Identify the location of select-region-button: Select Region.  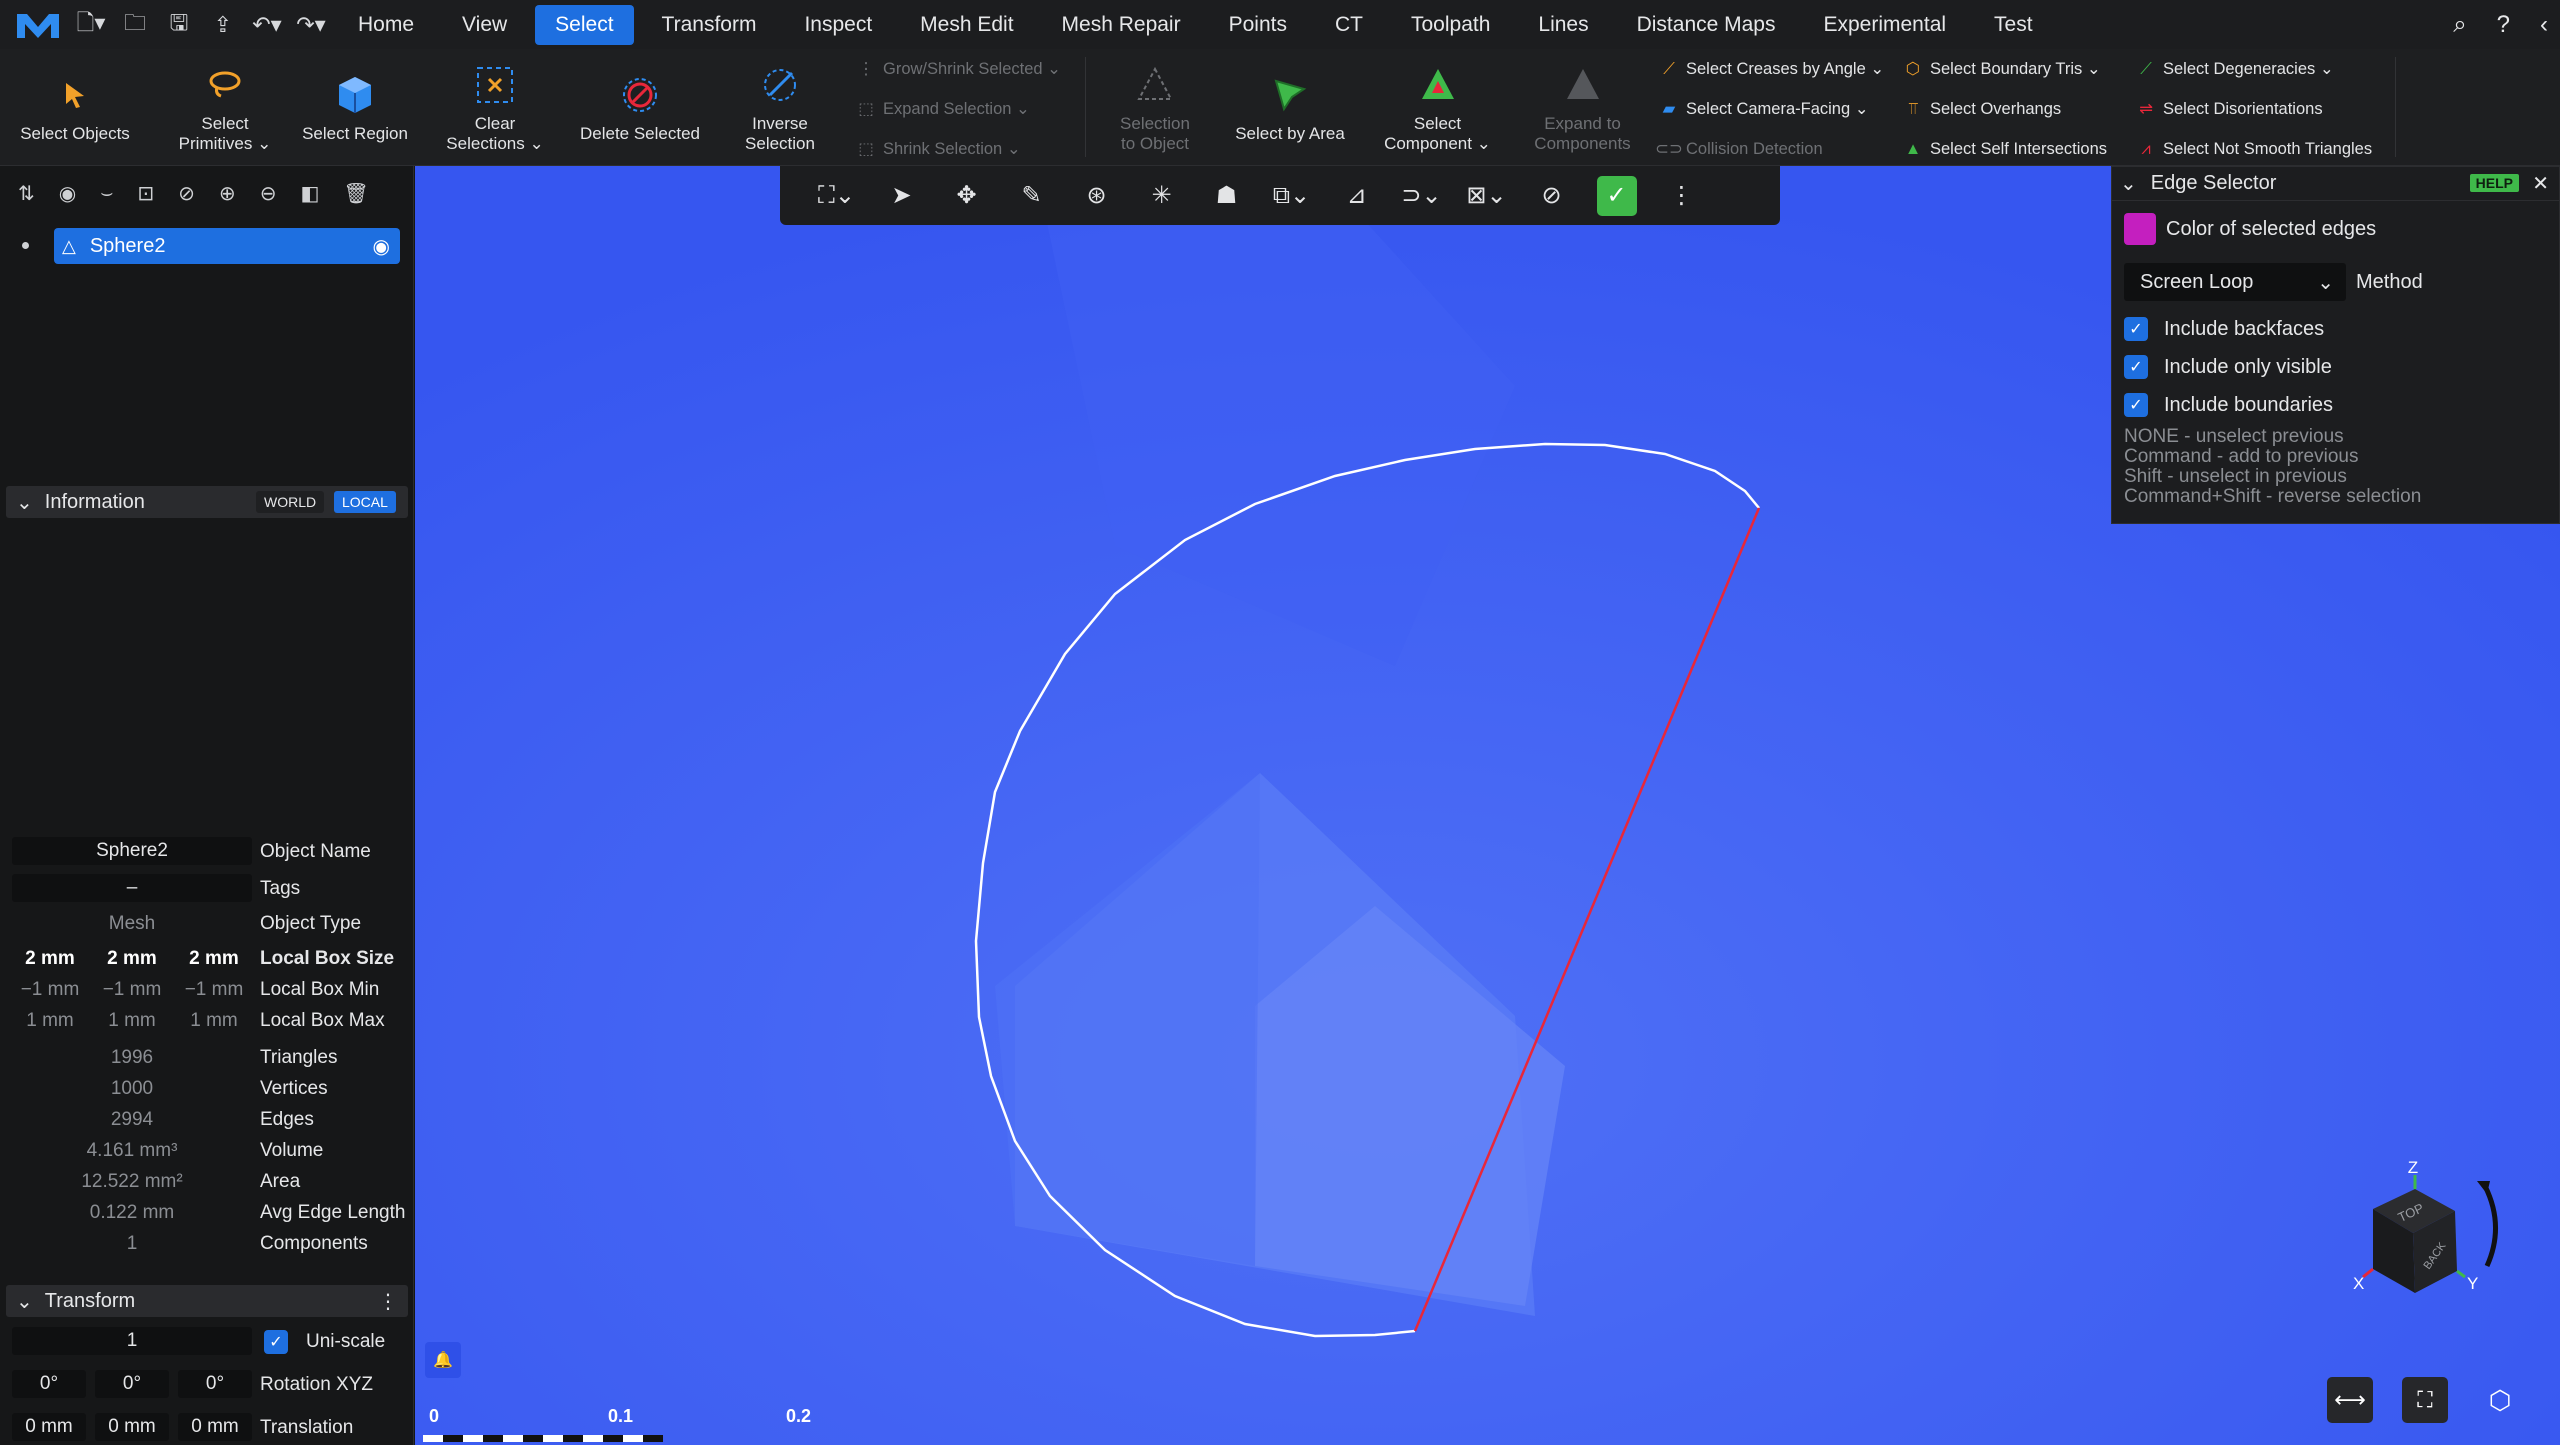
(355, 107).